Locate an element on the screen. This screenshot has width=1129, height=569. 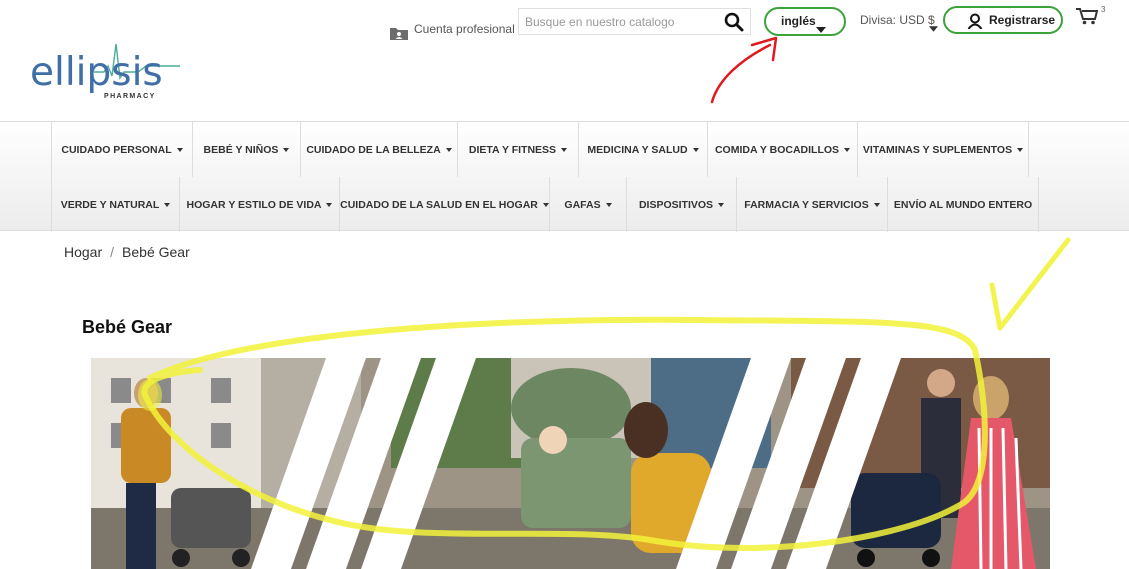
nav-item-label: DIETA Y FITNESS is located at coordinates (512, 149).